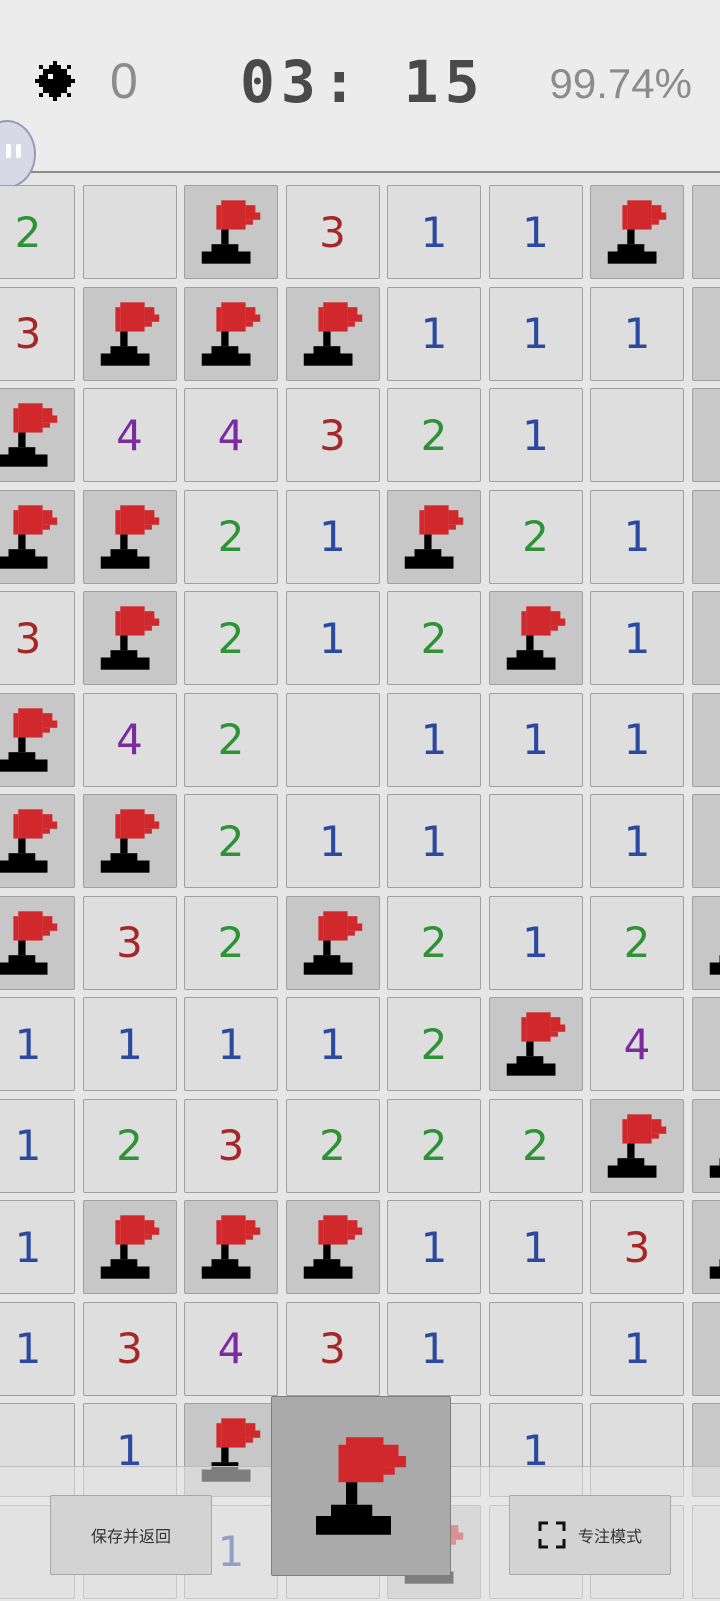  I want to click on flag-mode-toggle-button, so click(361, 1486).